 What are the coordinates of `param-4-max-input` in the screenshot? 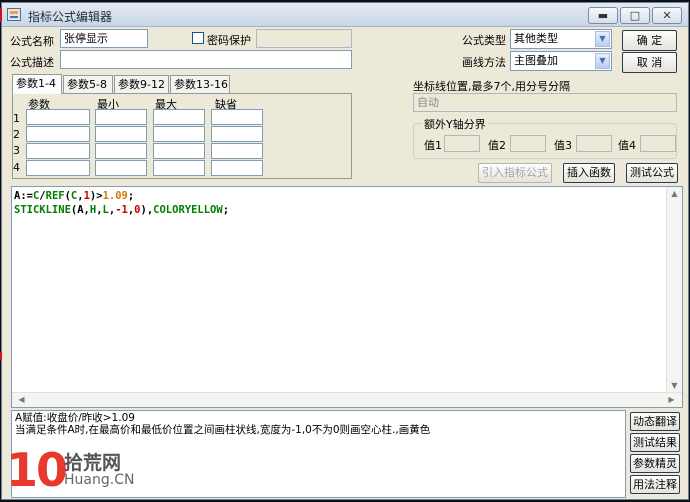 It's located at (179, 168).